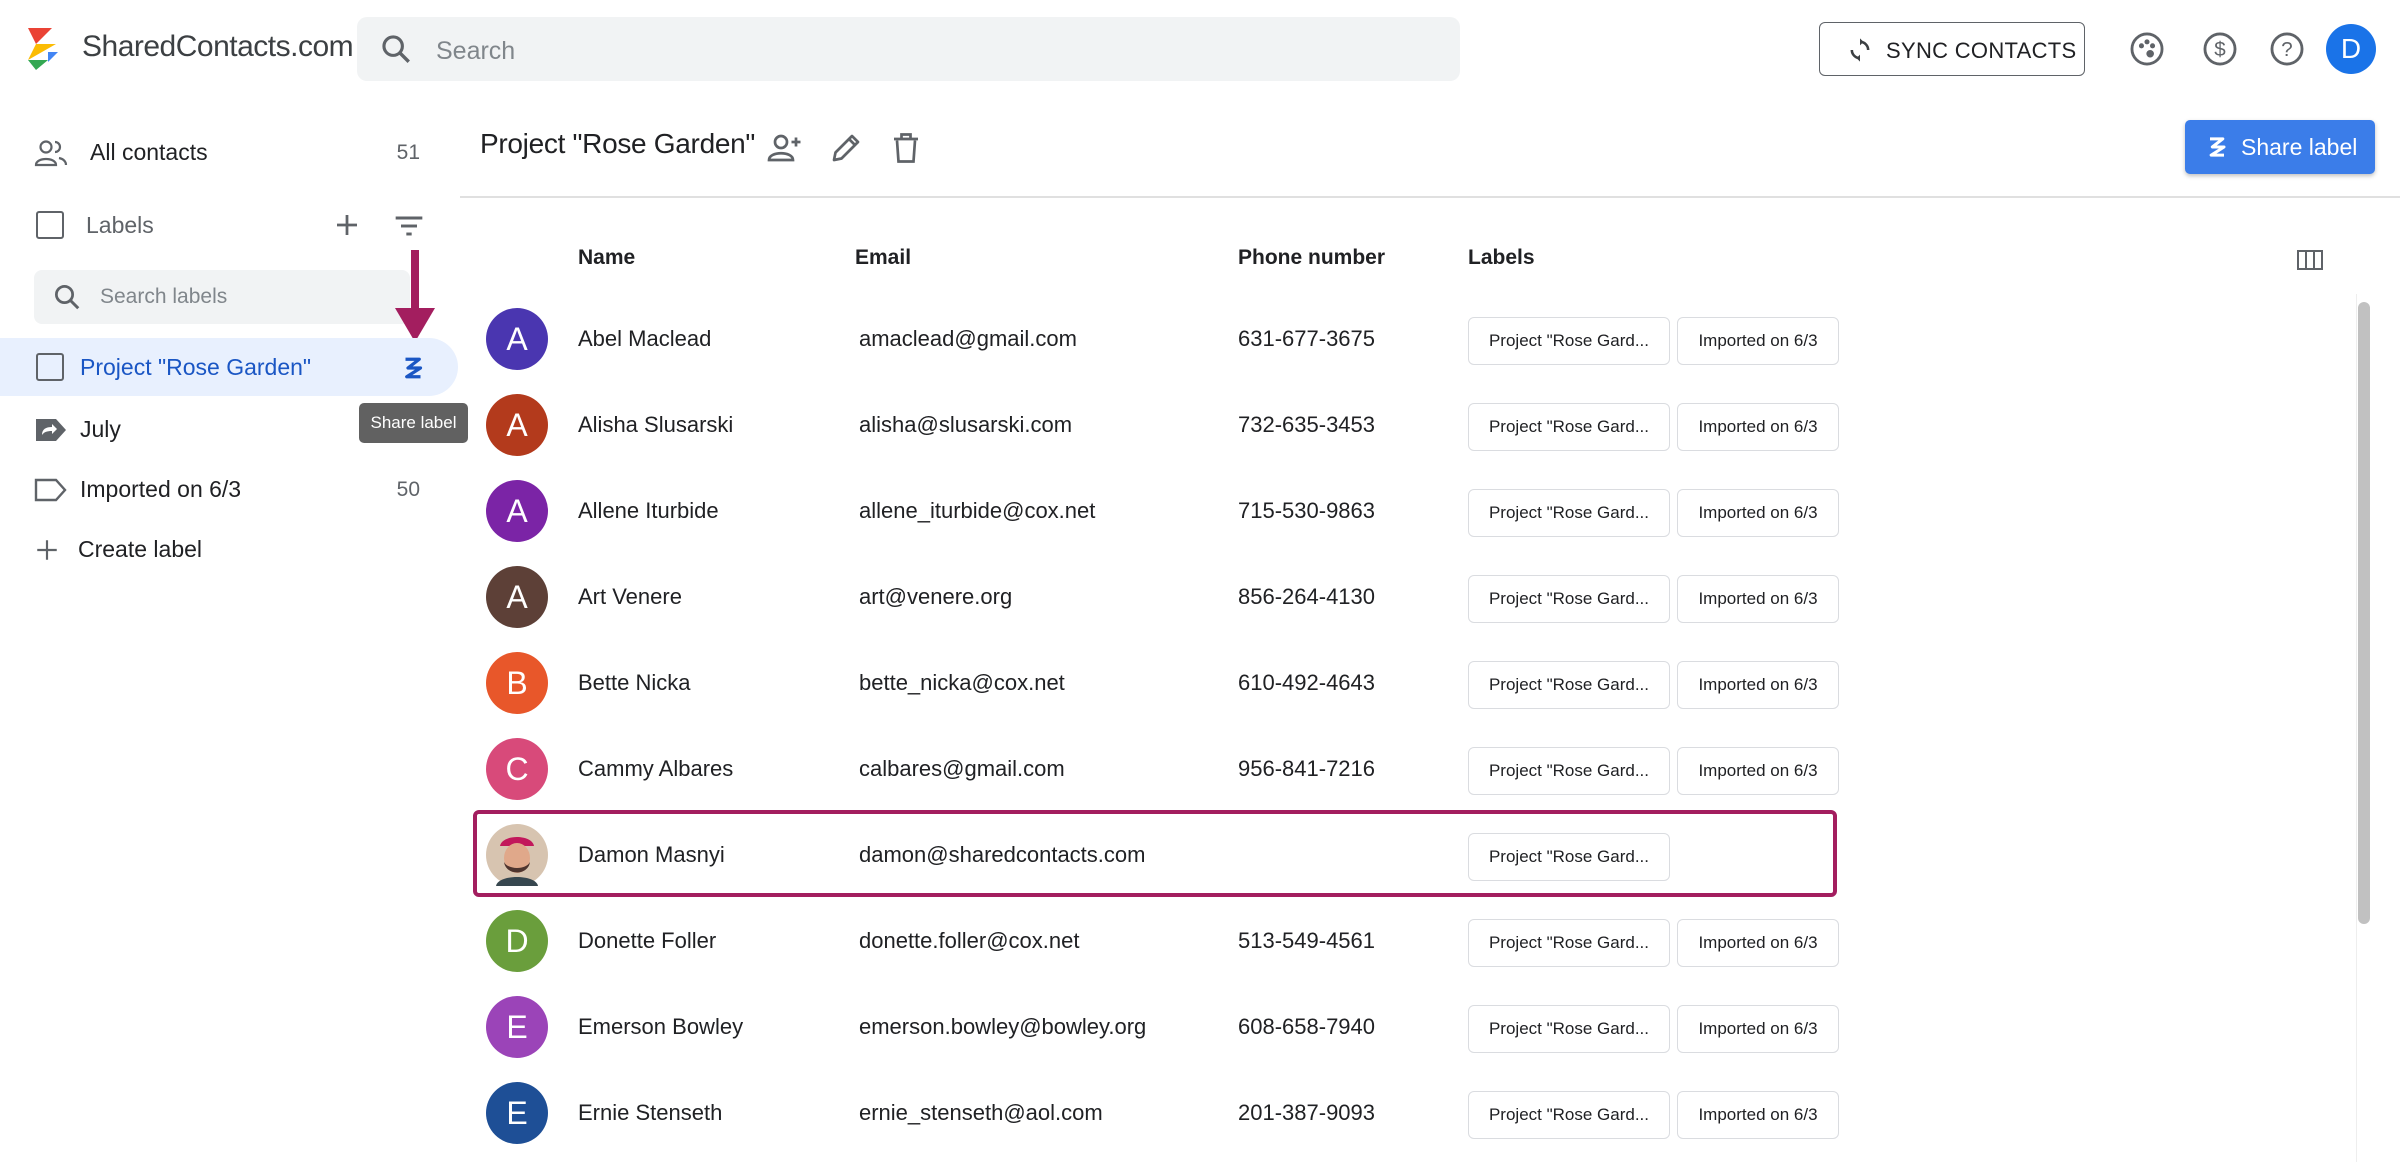 This screenshot has width=2400, height=1162. Describe the element at coordinates (606, 258) in the screenshot. I see `column-header-name: Name` at that location.